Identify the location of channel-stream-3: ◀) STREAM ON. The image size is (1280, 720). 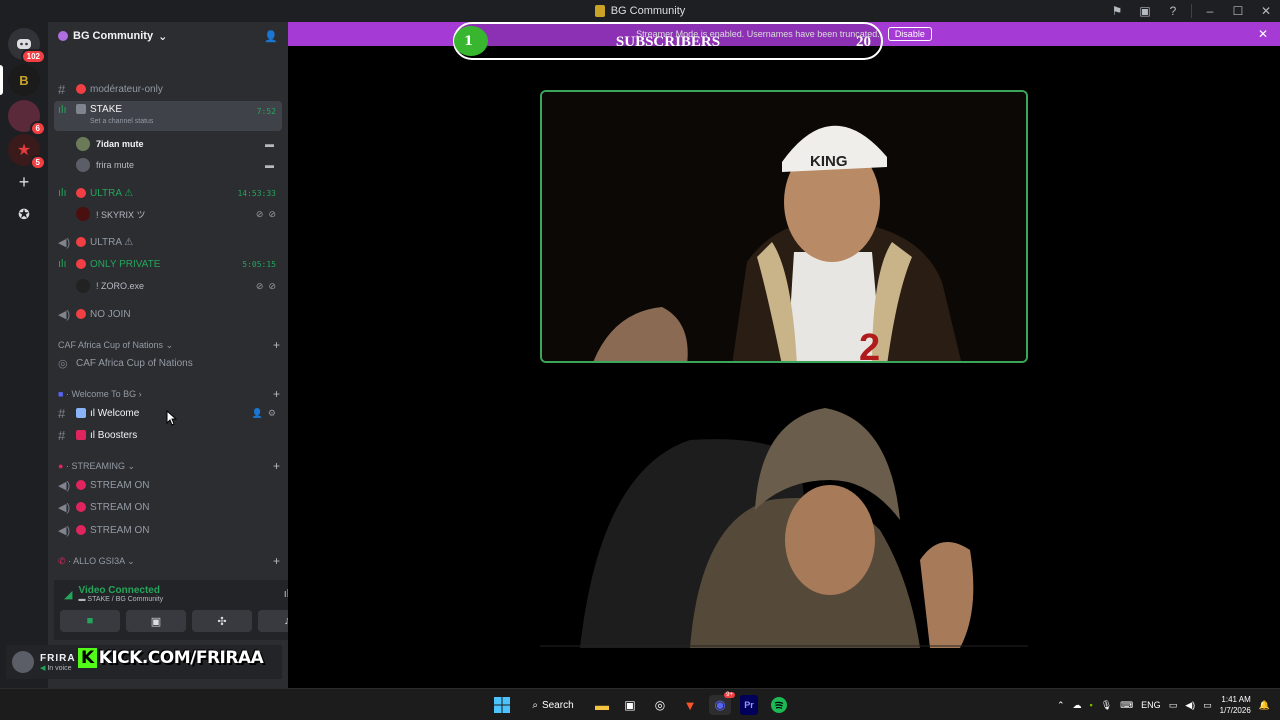
(168, 530).